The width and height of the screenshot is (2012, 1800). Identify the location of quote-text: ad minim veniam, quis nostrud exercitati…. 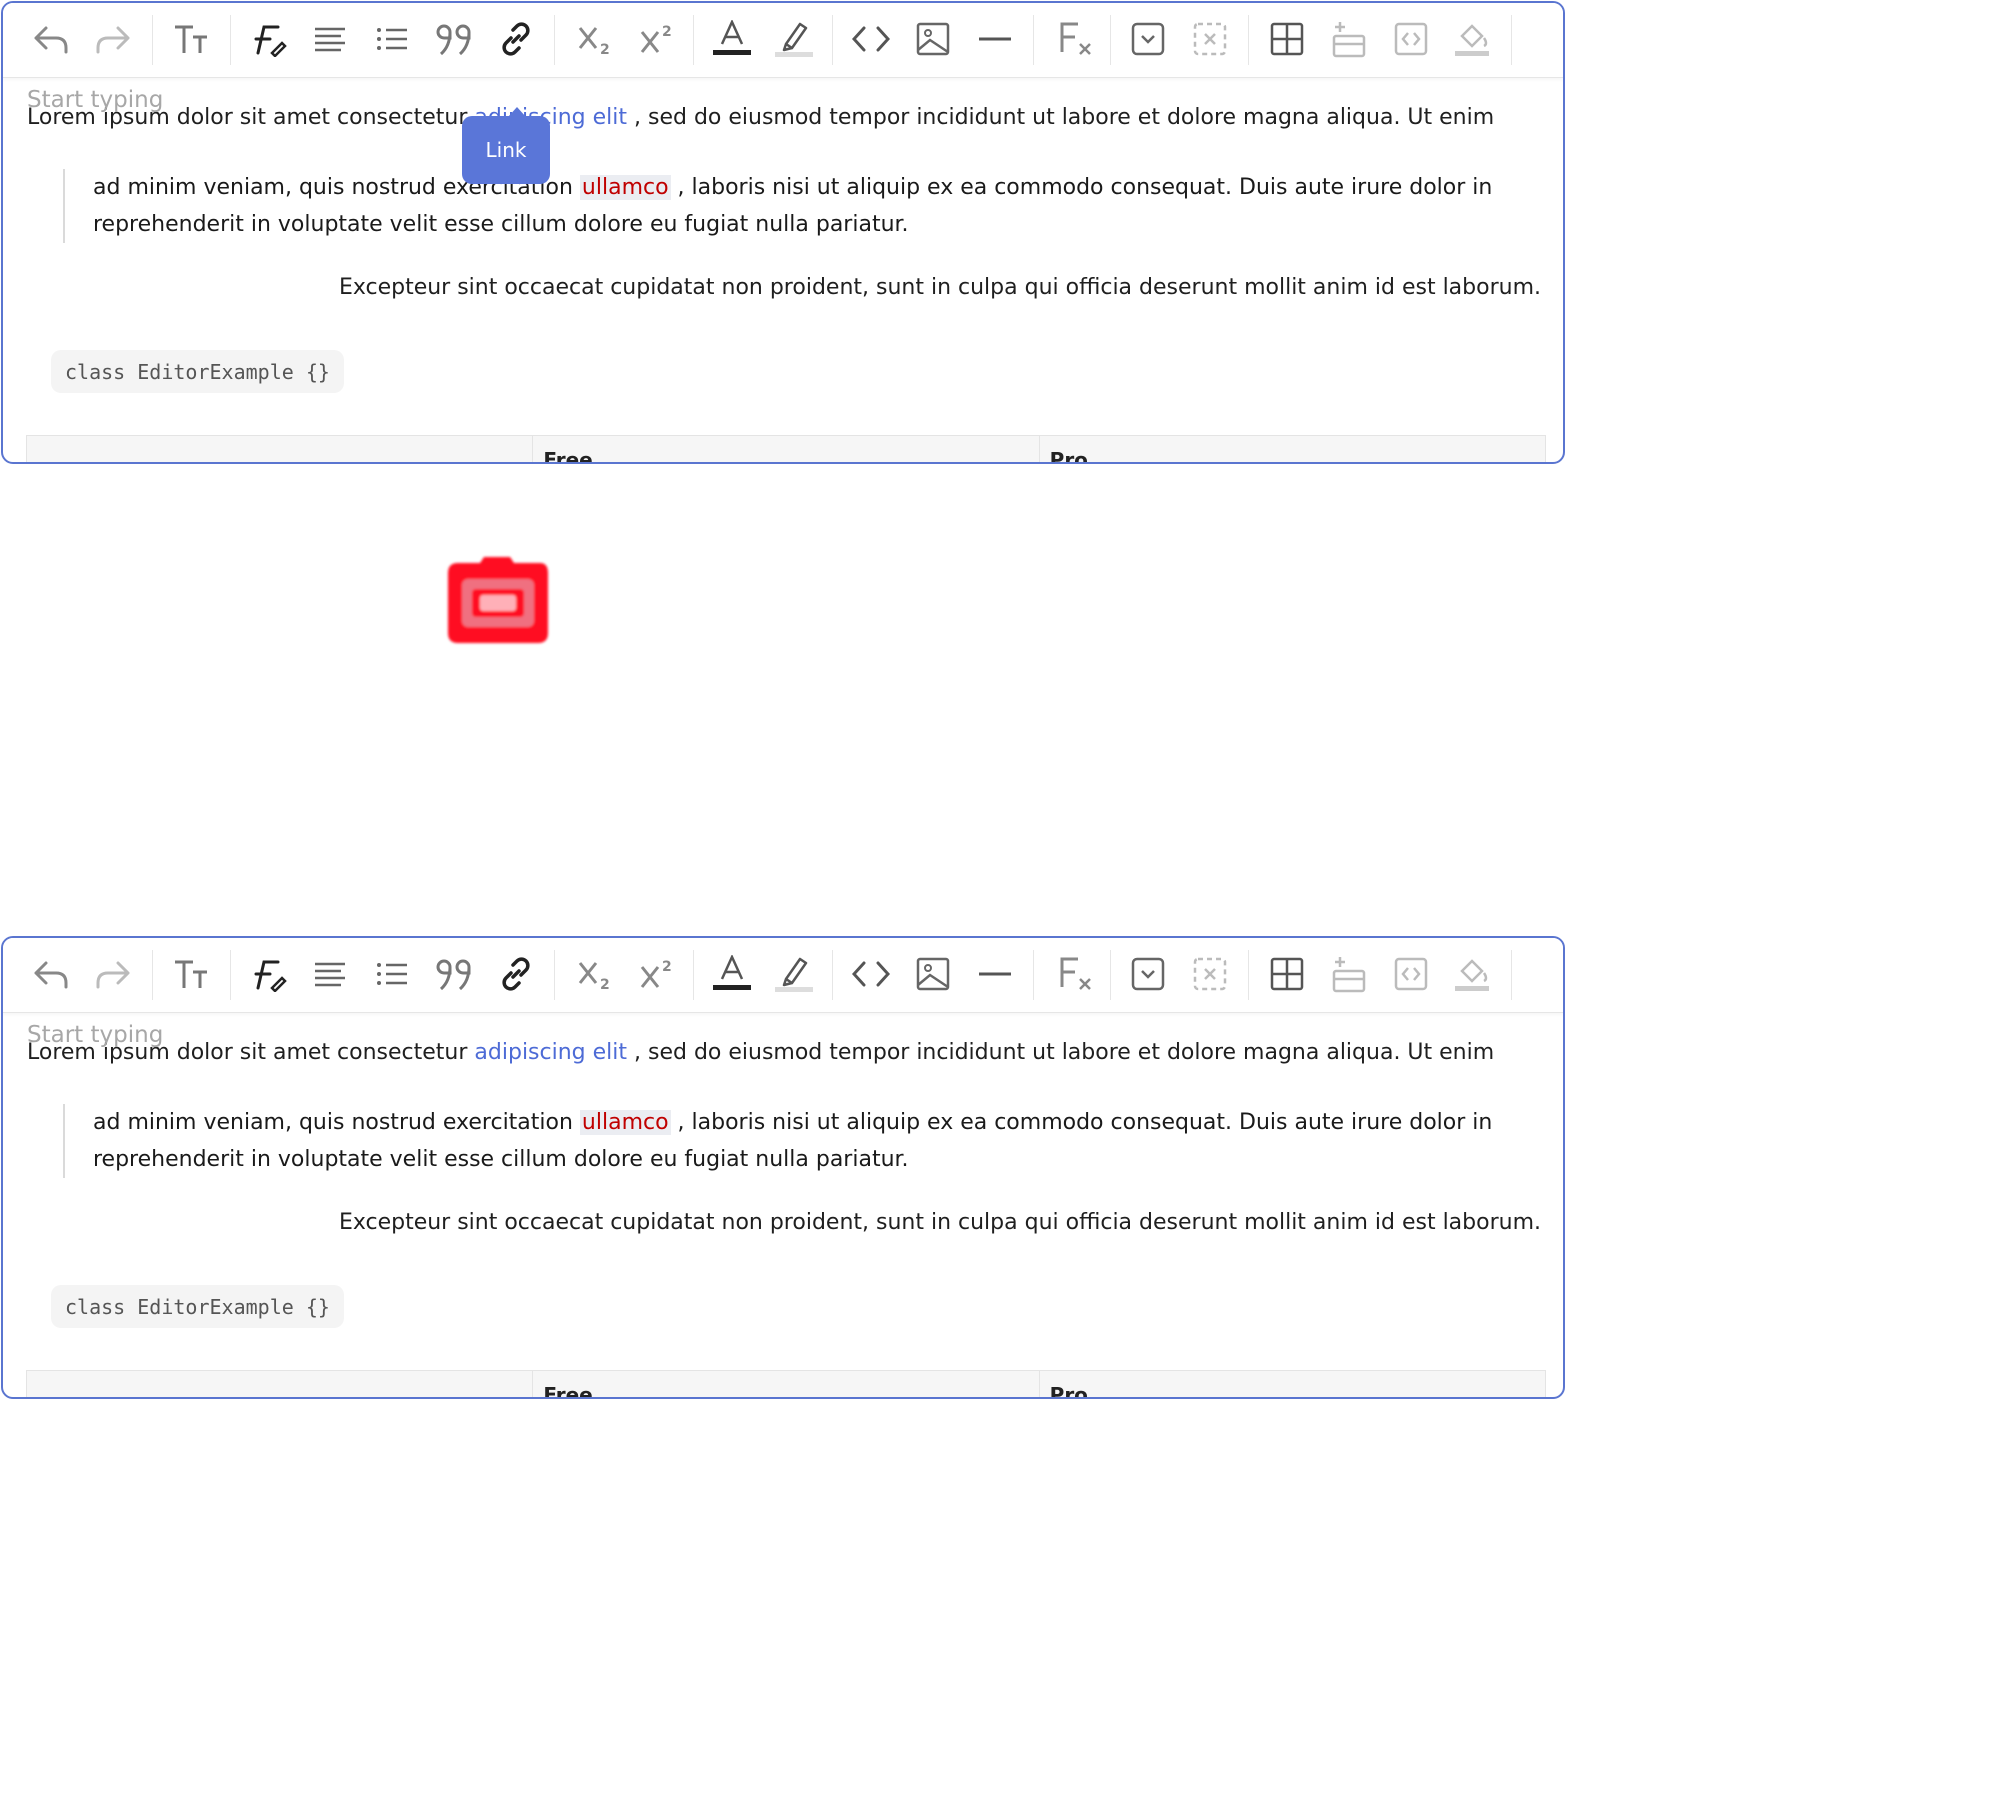
(336, 1122).